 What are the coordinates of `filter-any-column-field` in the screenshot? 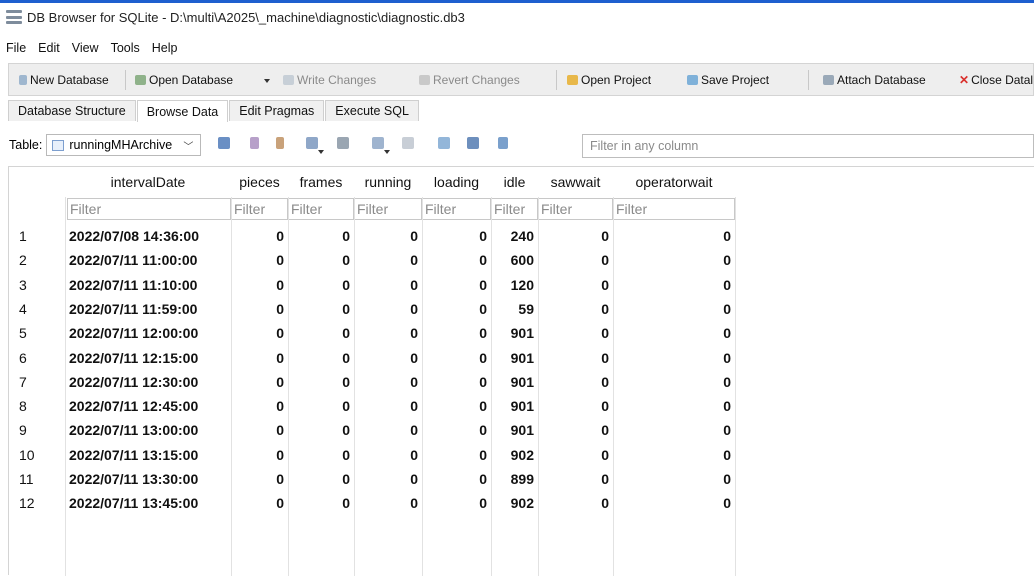 It's located at (808, 146).